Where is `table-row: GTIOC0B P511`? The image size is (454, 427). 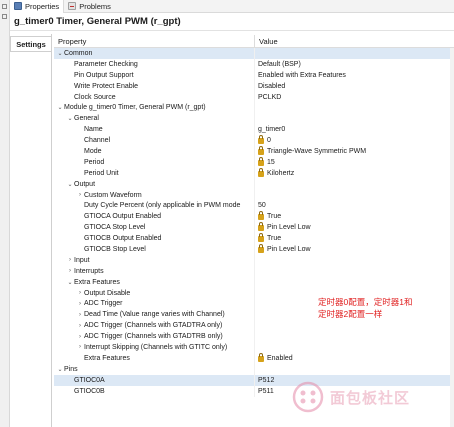 table-row: GTIOC0B P511 is located at coordinates (254, 391).